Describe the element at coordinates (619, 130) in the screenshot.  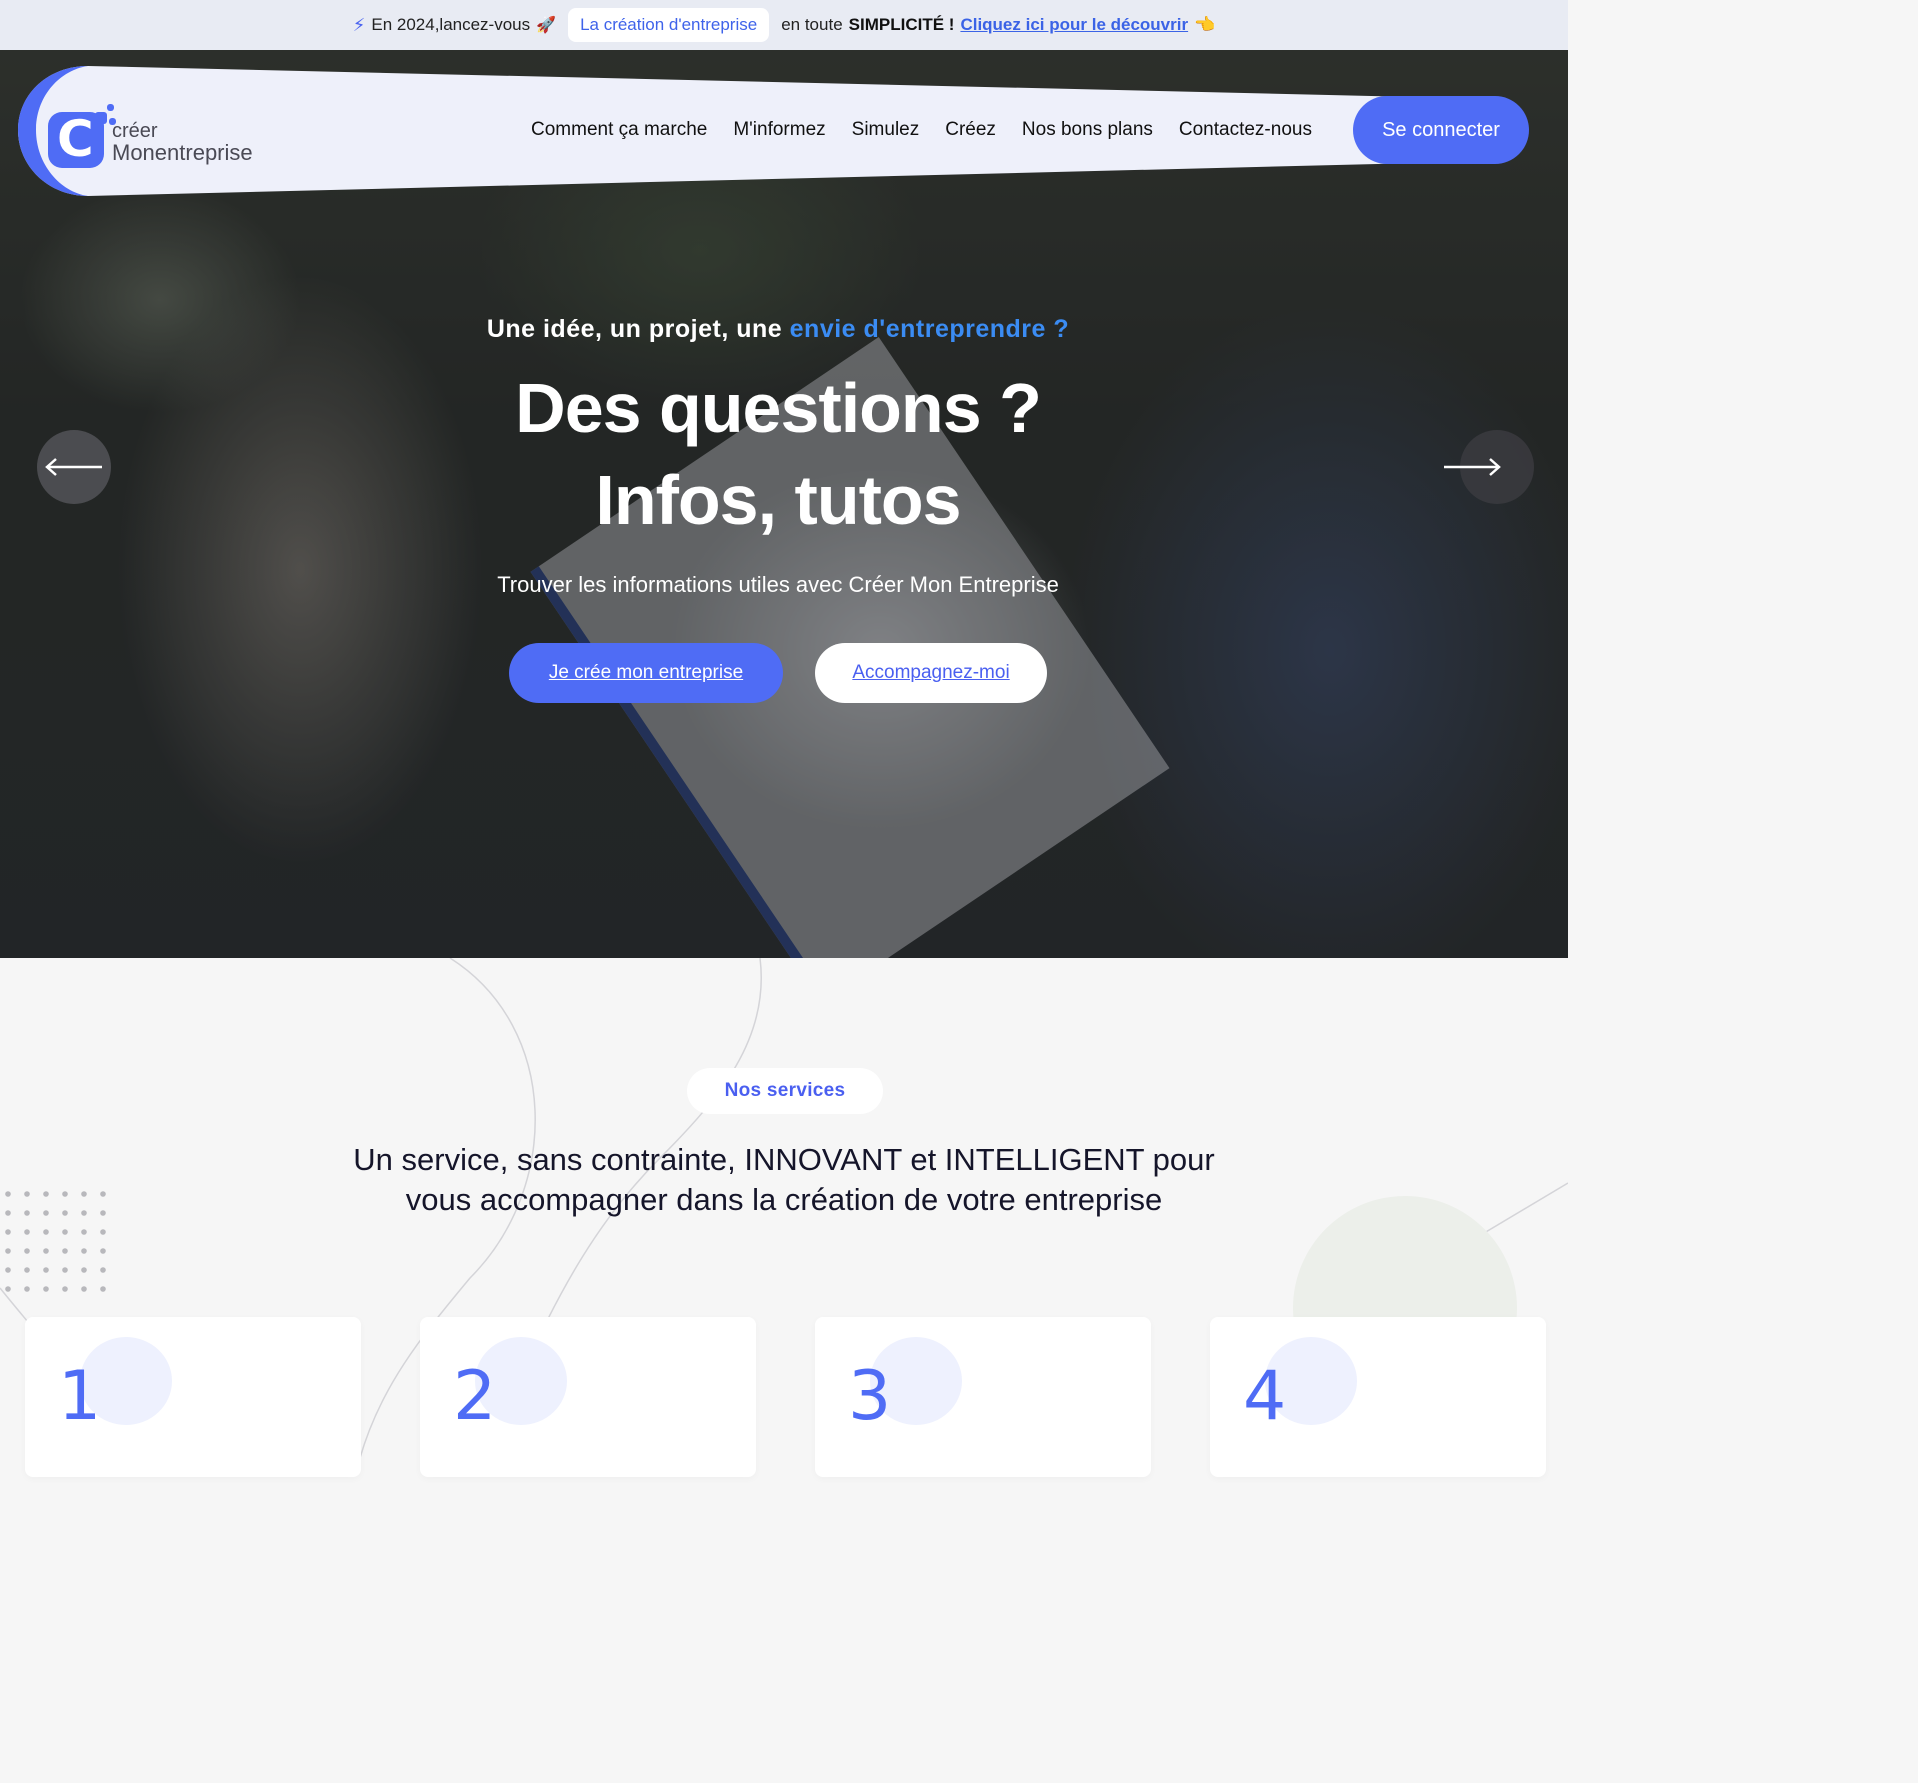
I see `nav-item-comment-ca-marche: Comment ça marche` at that location.